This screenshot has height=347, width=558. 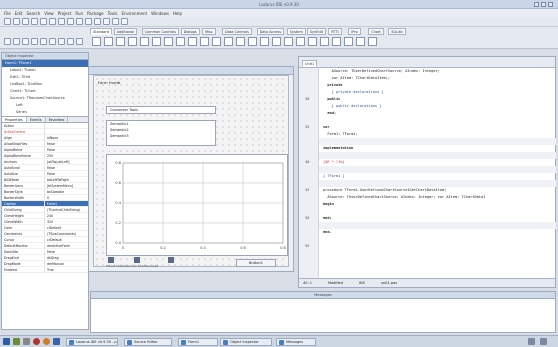 I want to click on code-line: begin, so click(x=437, y=204).